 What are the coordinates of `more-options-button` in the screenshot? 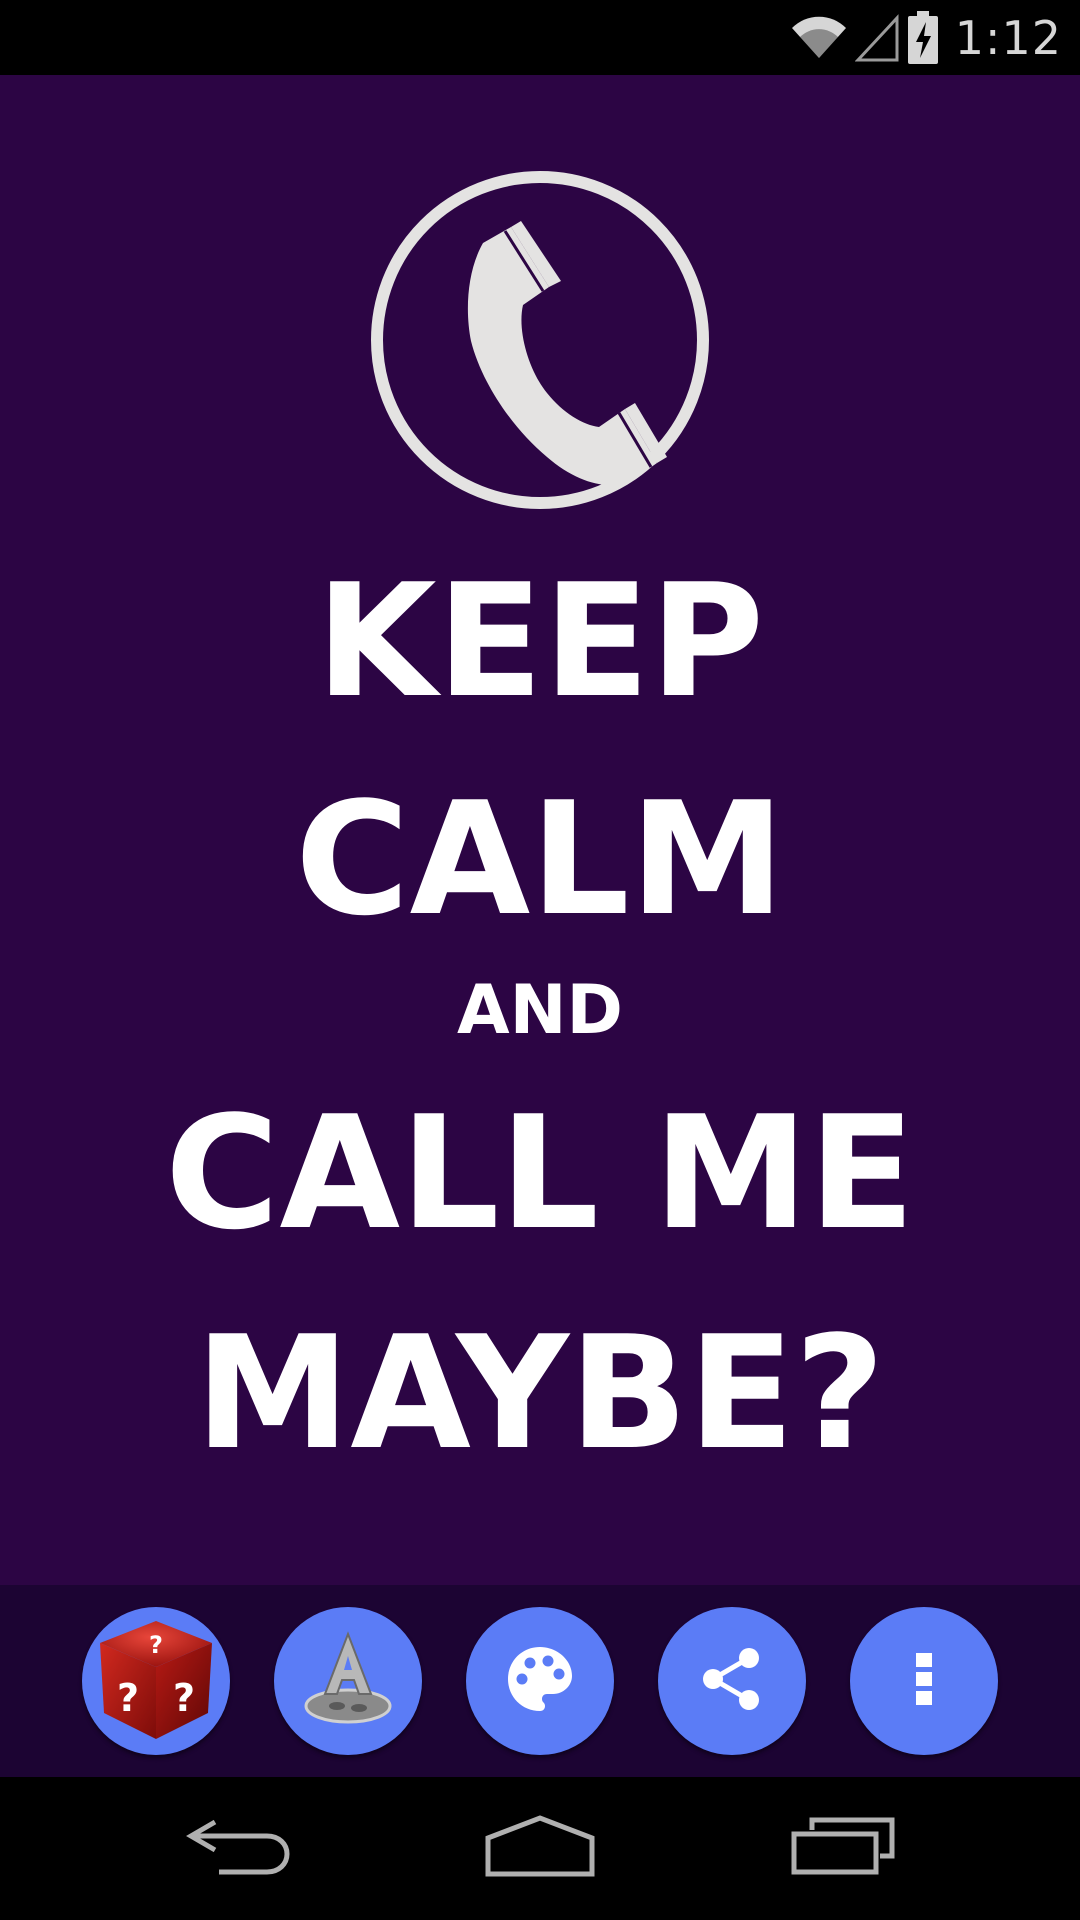 It's located at (924, 1681).